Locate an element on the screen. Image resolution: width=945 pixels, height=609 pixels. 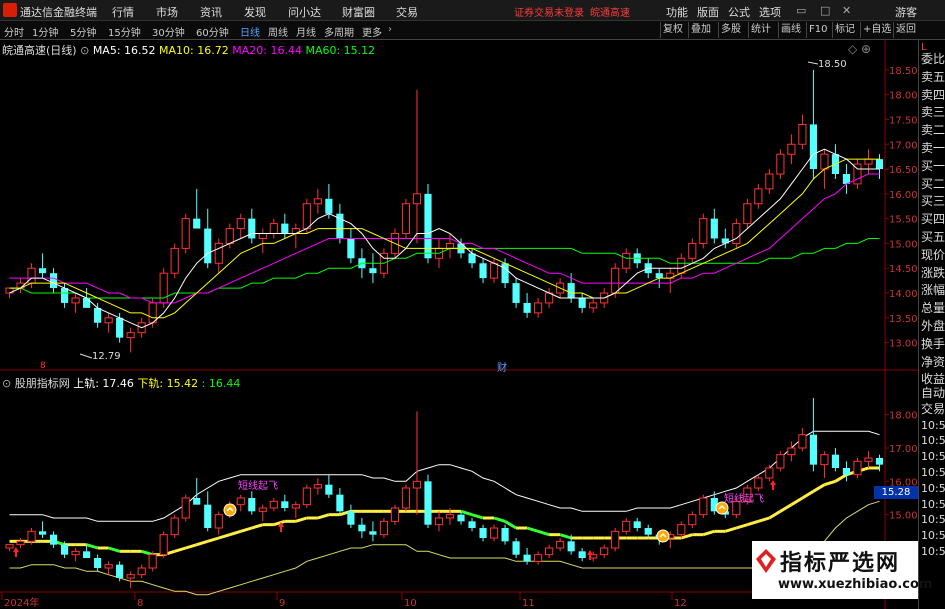
btn-diejia: 叠加 is located at coordinates (700, 30).